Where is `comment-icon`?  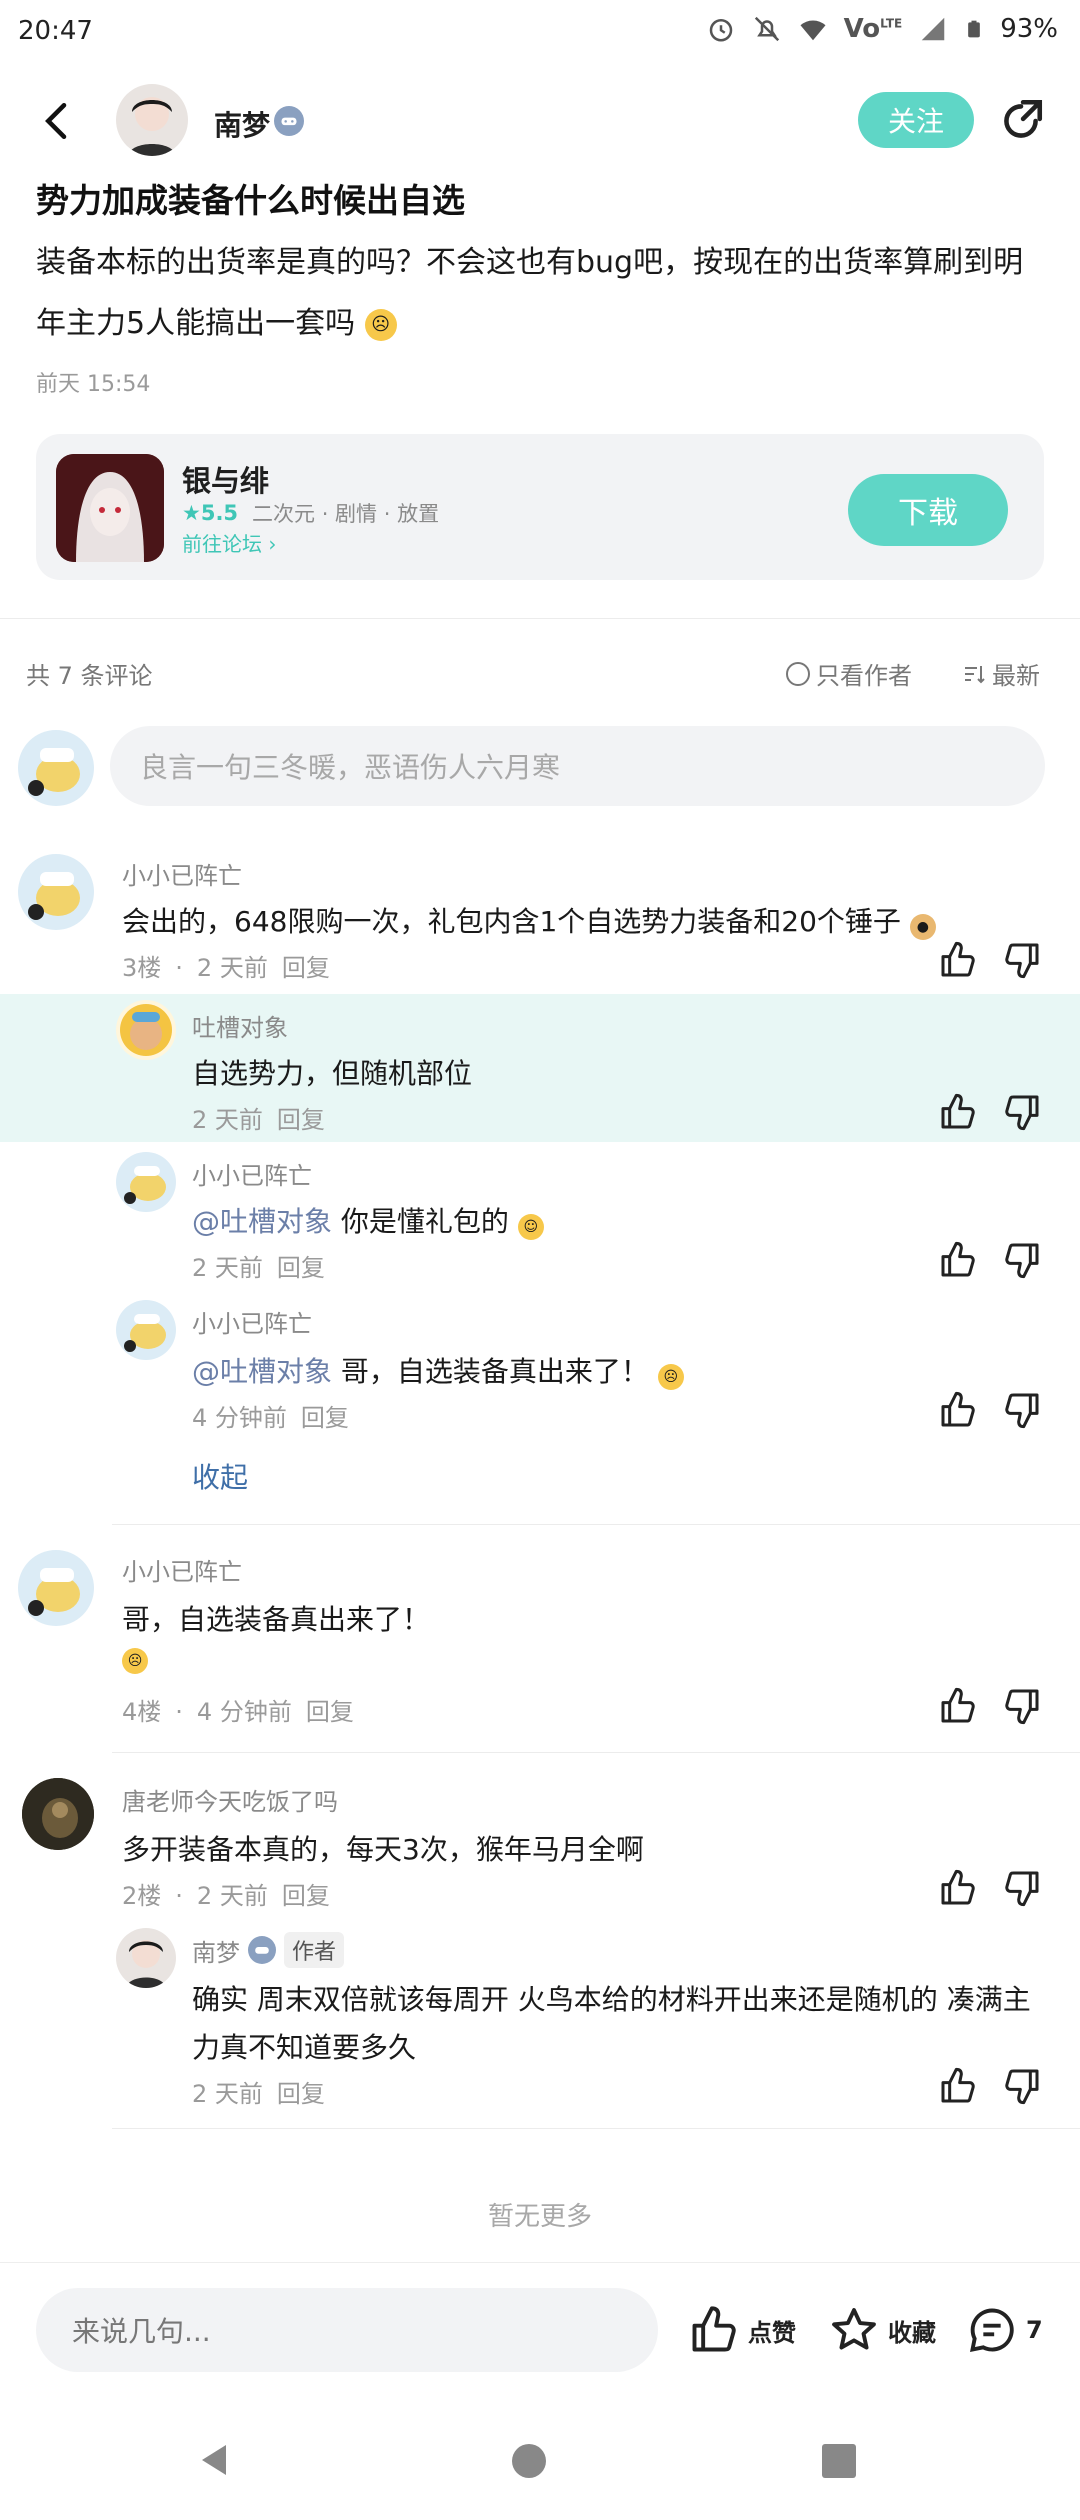 comment-icon is located at coordinates (992, 2330).